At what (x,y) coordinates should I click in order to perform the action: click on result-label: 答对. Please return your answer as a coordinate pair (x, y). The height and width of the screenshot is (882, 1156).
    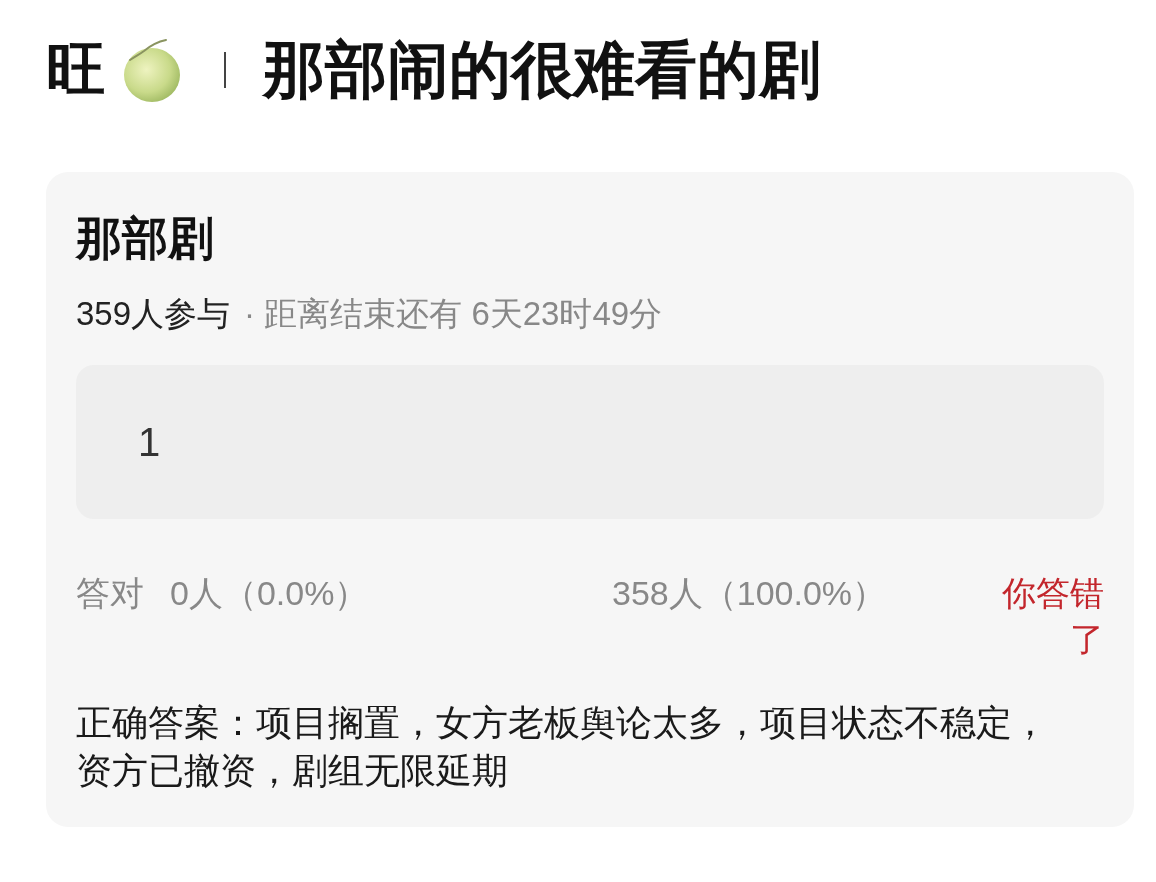
    Looking at the image, I should click on (110, 593).